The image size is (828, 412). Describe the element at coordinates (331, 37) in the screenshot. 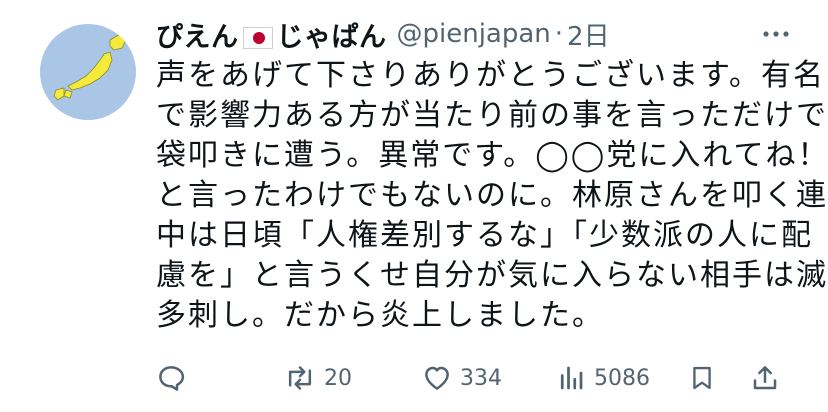

I see `display-name-suffix: じゃぱん` at that location.